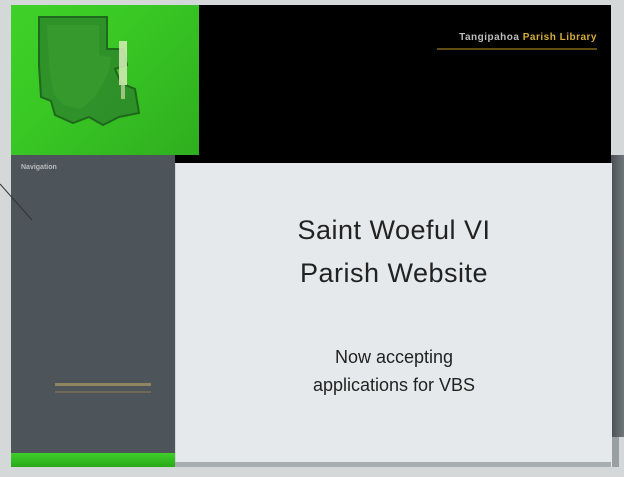 Image resolution: width=636 pixels, height=477 pixels. What do you see at coordinates (103, 384) in the screenshot?
I see `sidebar-link` at bounding box center [103, 384].